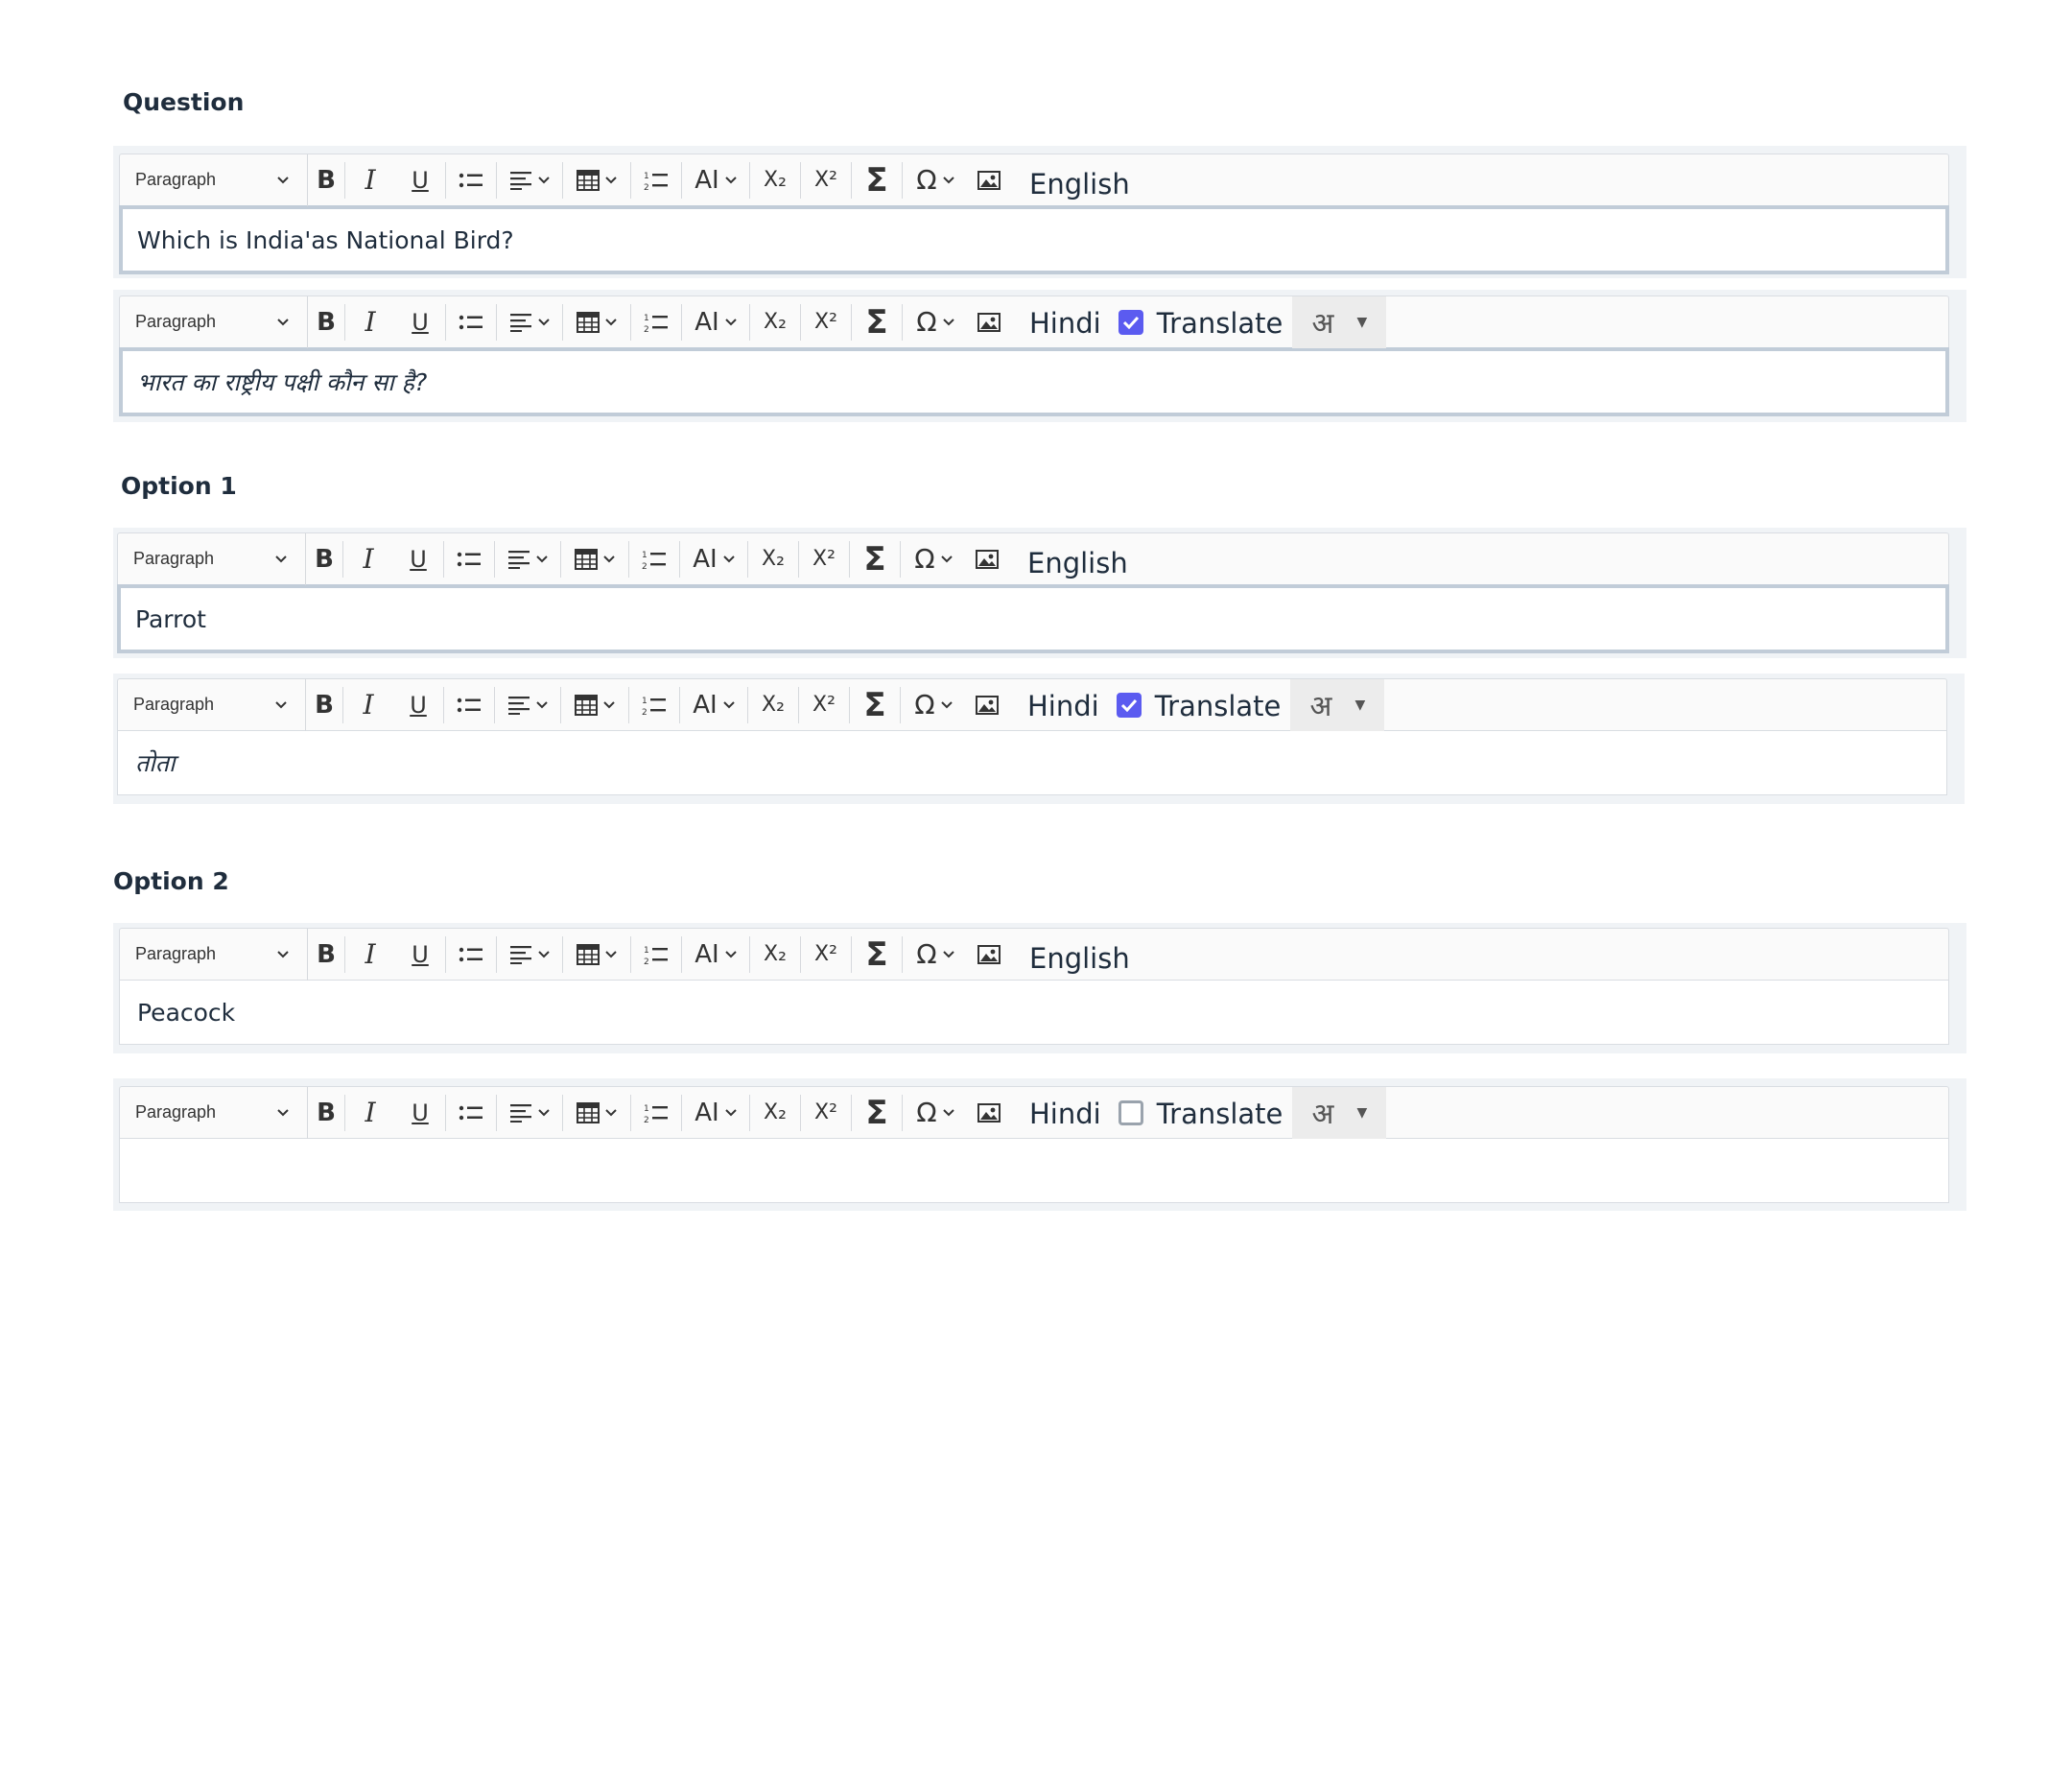 The image size is (2072, 1773). What do you see at coordinates (1034, 381) in the screenshot?
I see `question-hindi-editor: भारत का राष्ट्रीय पक्षी कौन सा है?` at bounding box center [1034, 381].